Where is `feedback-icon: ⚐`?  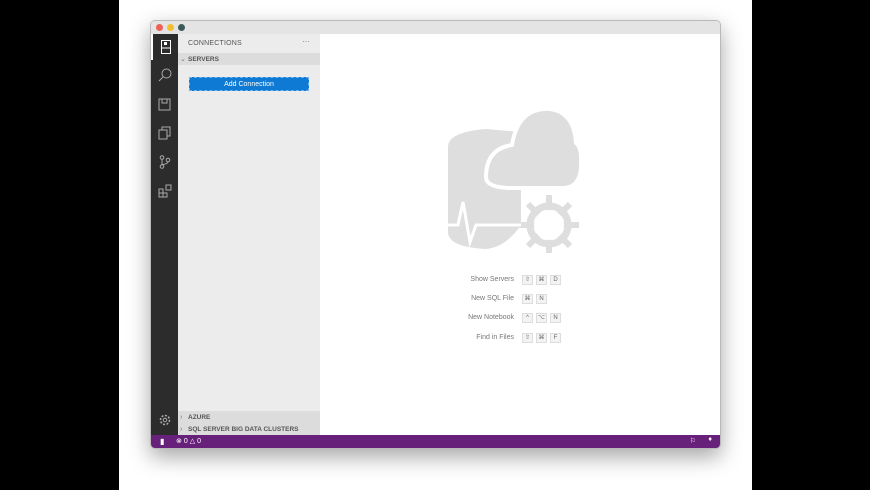 feedback-icon: ⚐ is located at coordinates (693, 441).